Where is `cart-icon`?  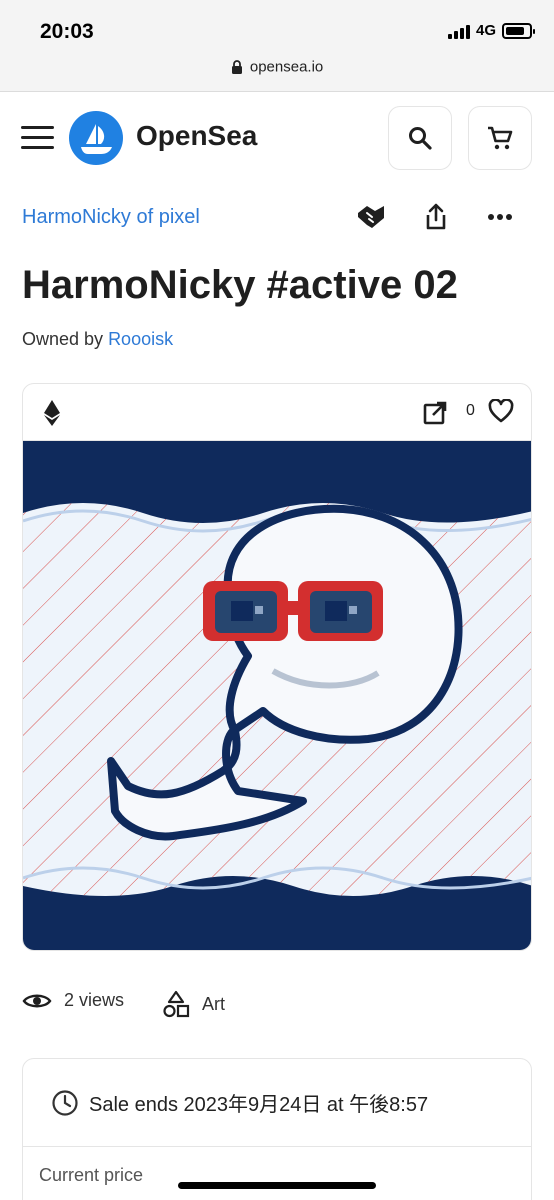 cart-icon is located at coordinates (500, 138).